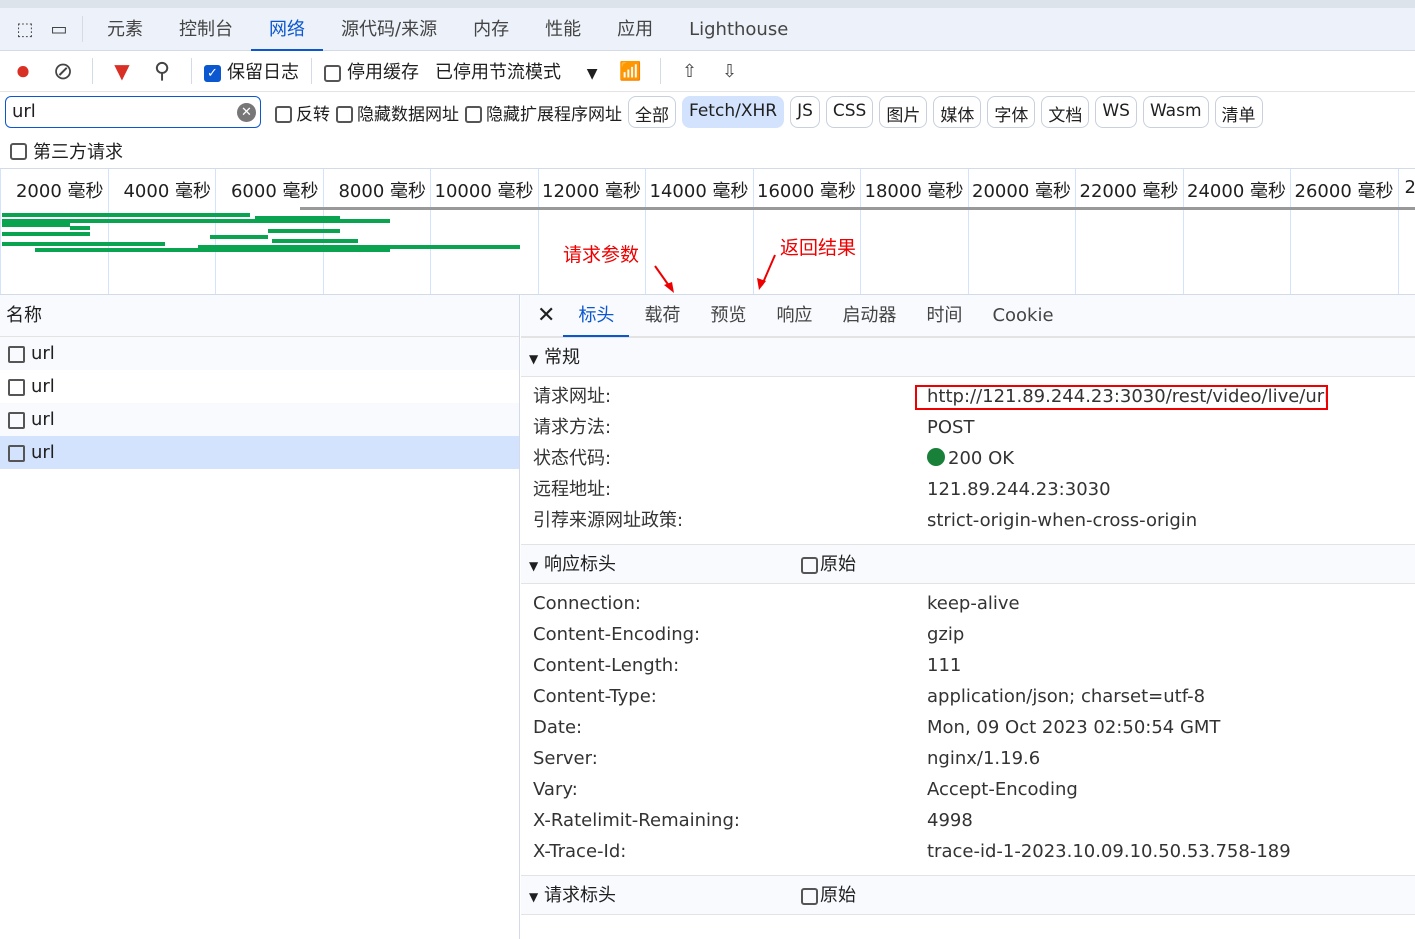 This screenshot has height=939, width=1415. Describe the element at coordinates (968, 634) in the screenshot. I see `header-row: Content-Encoding: gzip` at that location.